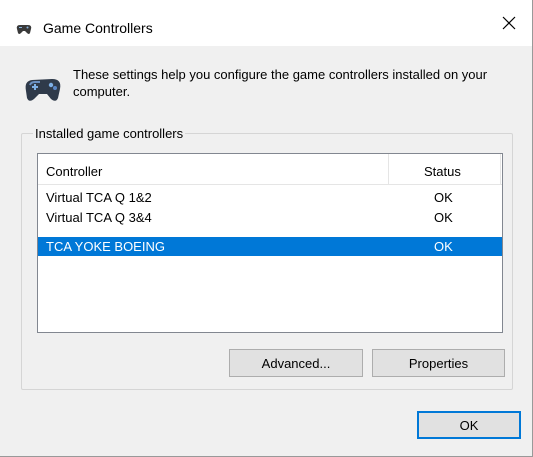  Describe the element at coordinates (442, 171) in the screenshot. I see `column-header-status: Status` at that location.